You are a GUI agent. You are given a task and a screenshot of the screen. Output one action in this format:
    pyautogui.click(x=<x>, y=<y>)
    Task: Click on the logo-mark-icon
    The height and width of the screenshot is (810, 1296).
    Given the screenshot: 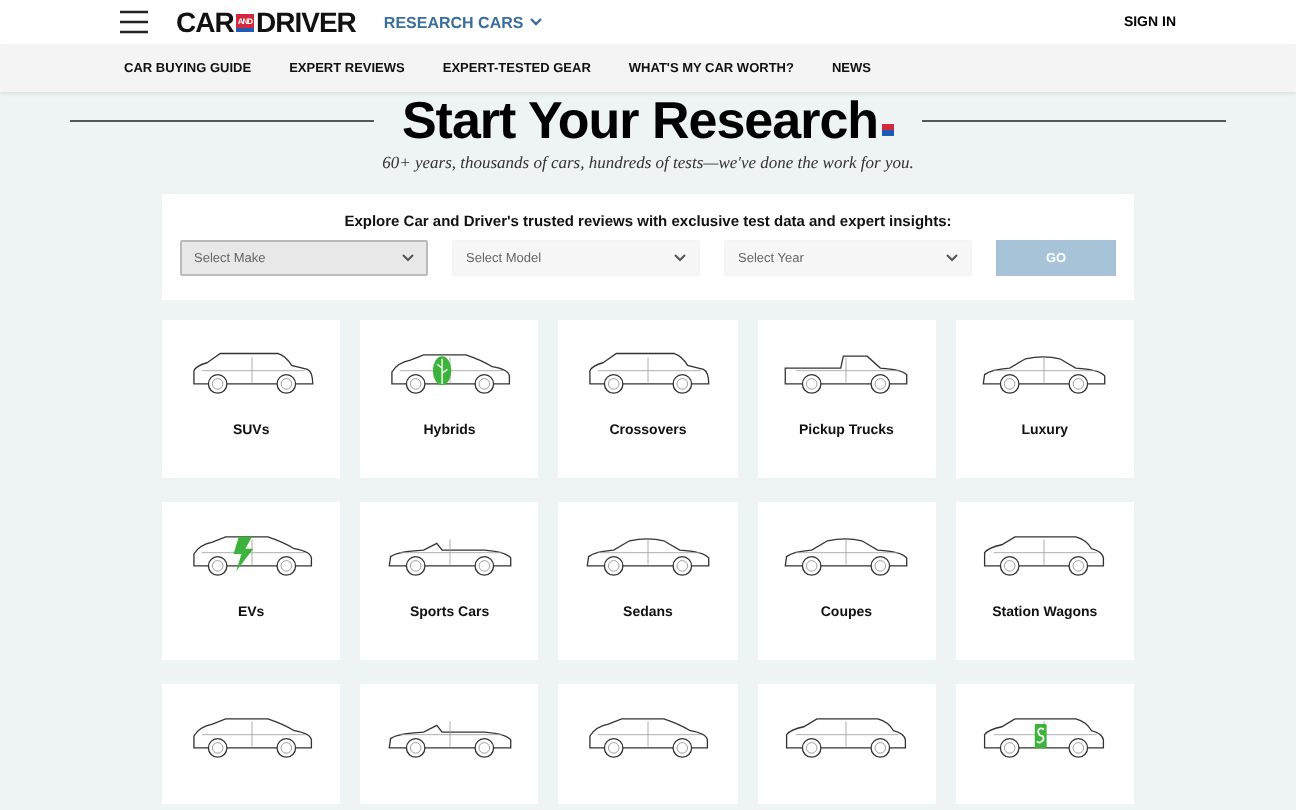 What is the action you would take?
    pyautogui.click(x=888, y=130)
    